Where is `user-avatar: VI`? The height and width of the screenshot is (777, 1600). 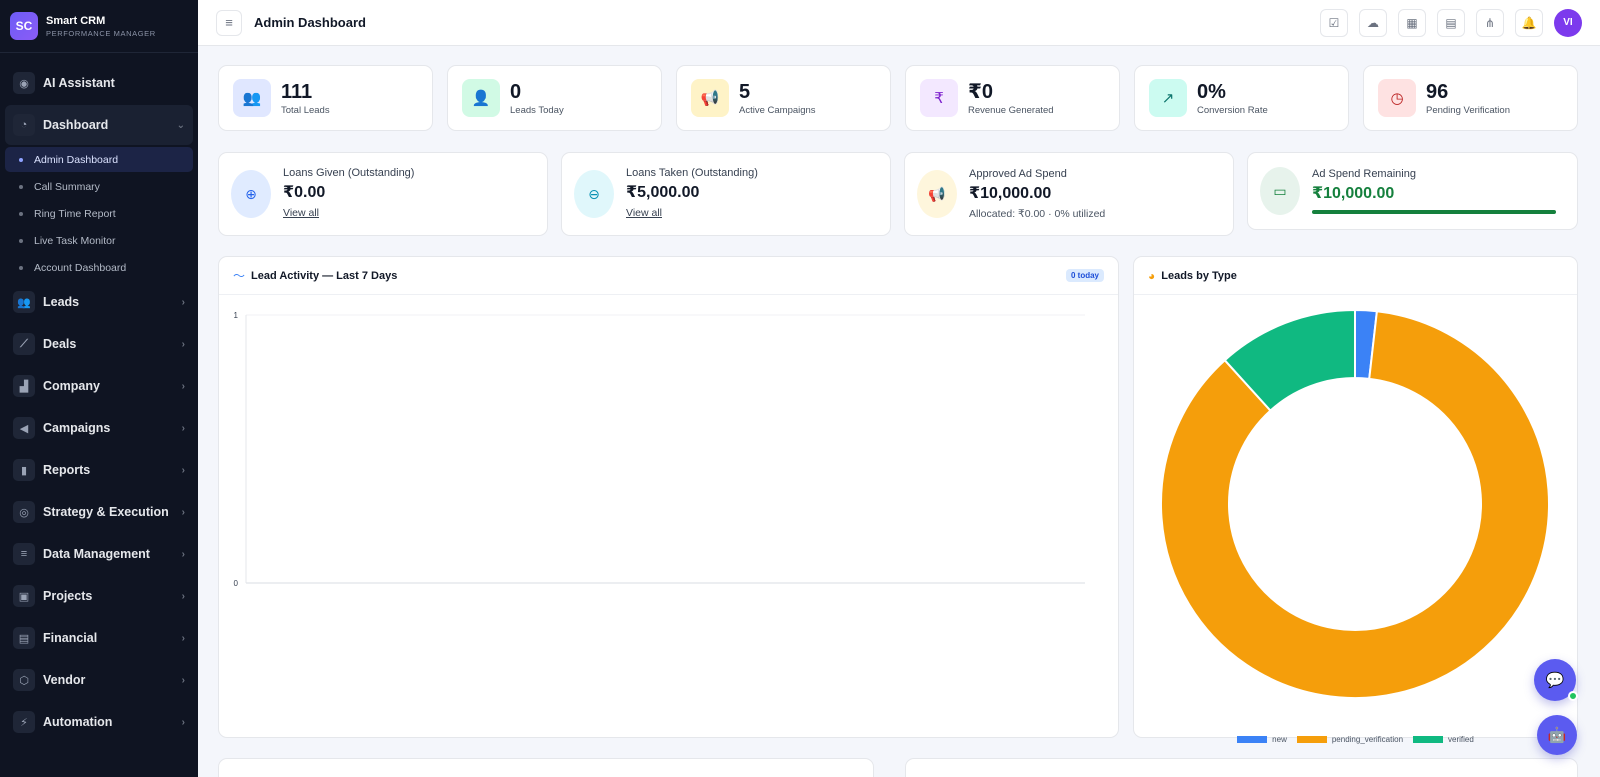 user-avatar: VI is located at coordinates (1568, 22).